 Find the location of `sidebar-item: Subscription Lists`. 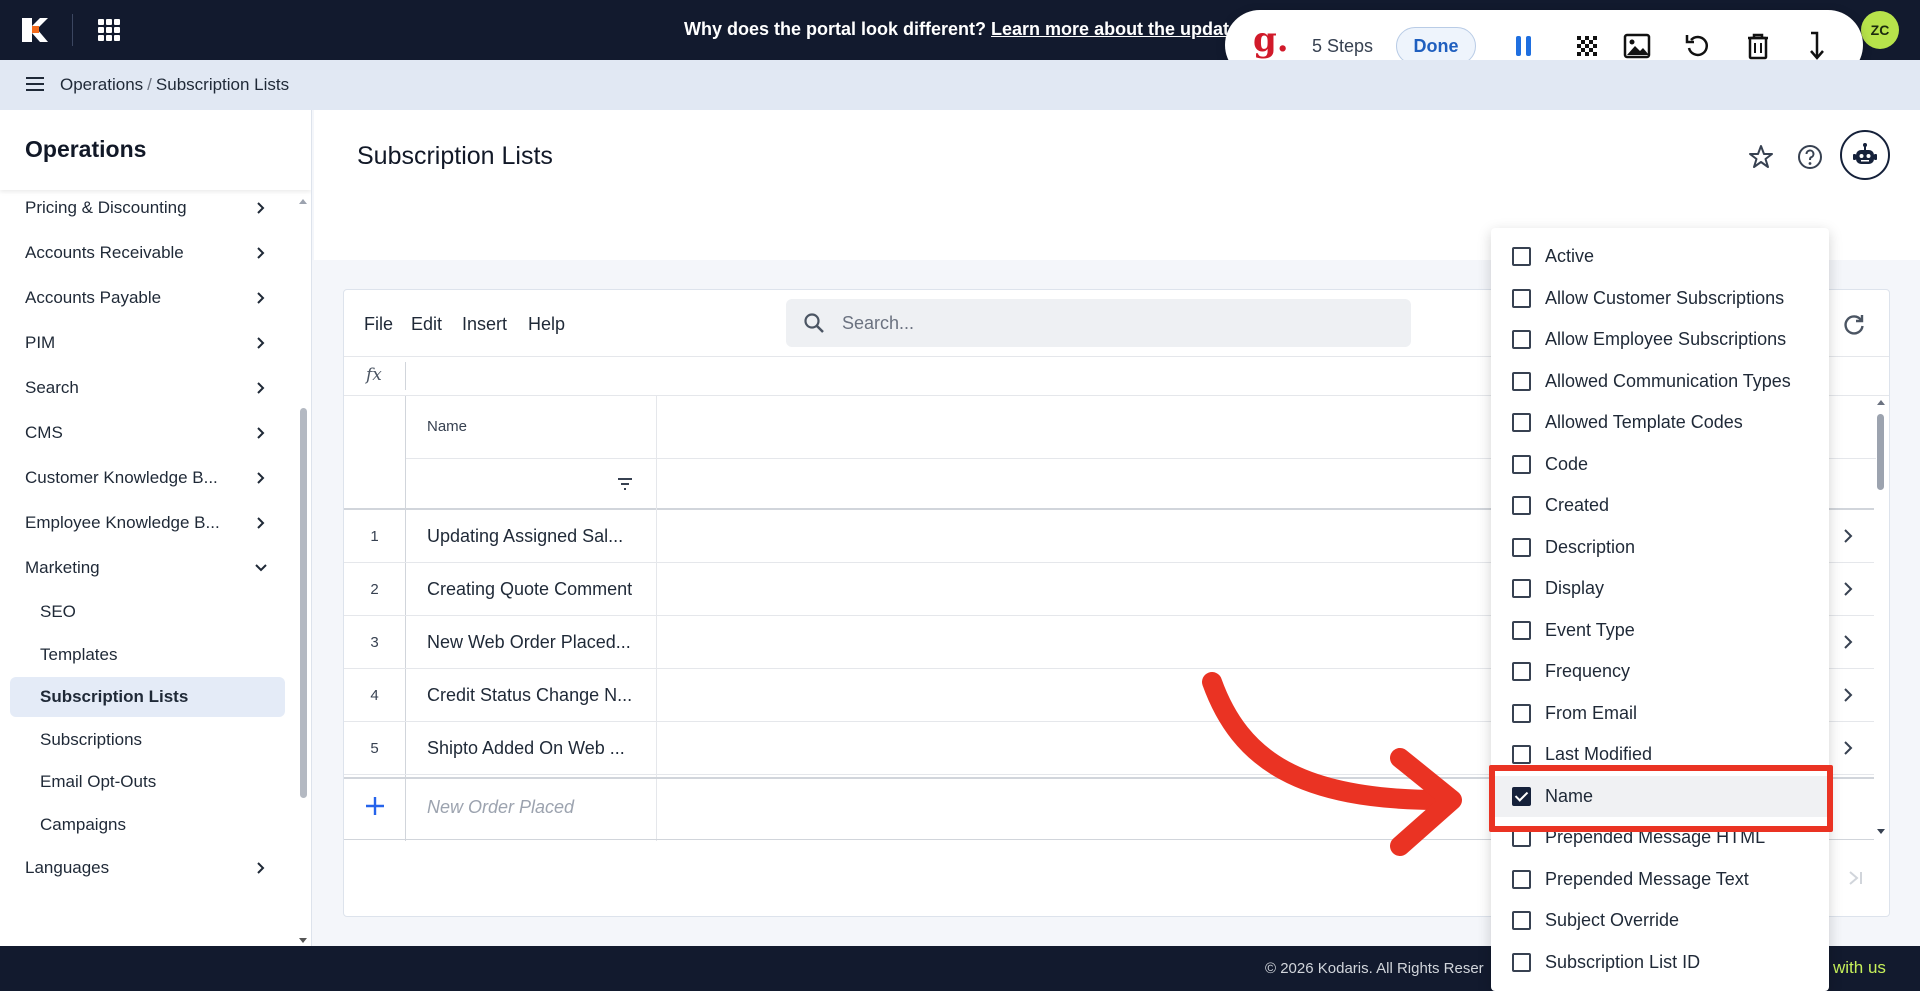

sidebar-item: Subscription Lists is located at coordinates (147, 697).